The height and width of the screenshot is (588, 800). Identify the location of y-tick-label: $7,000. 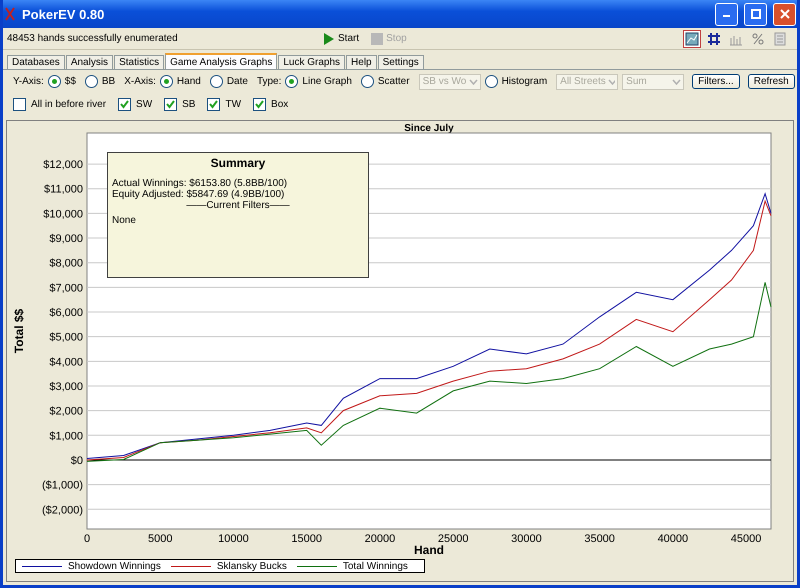
(66, 288).